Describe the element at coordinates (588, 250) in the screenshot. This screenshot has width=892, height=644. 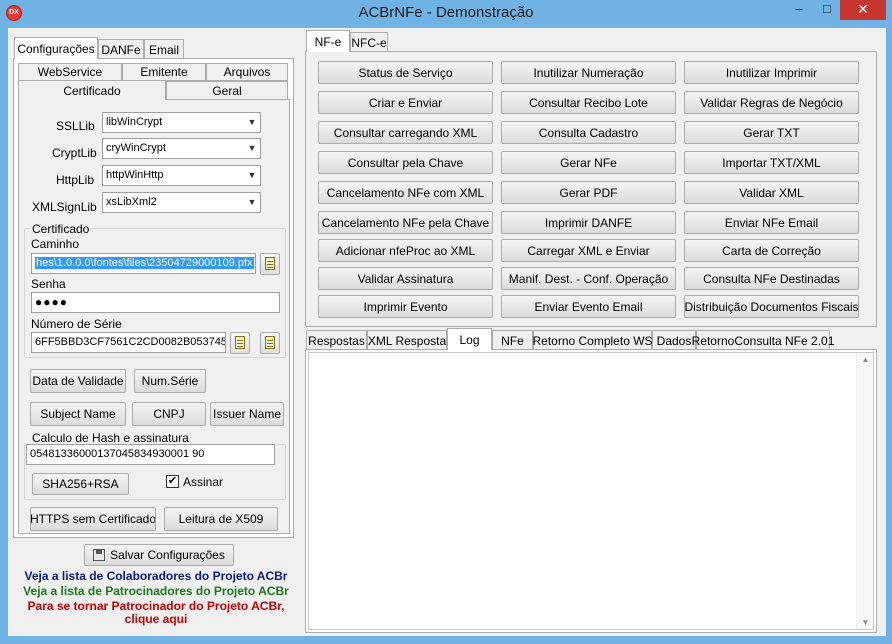
I see `nfe-action-button-19: Carregar XML e Enviar` at that location.